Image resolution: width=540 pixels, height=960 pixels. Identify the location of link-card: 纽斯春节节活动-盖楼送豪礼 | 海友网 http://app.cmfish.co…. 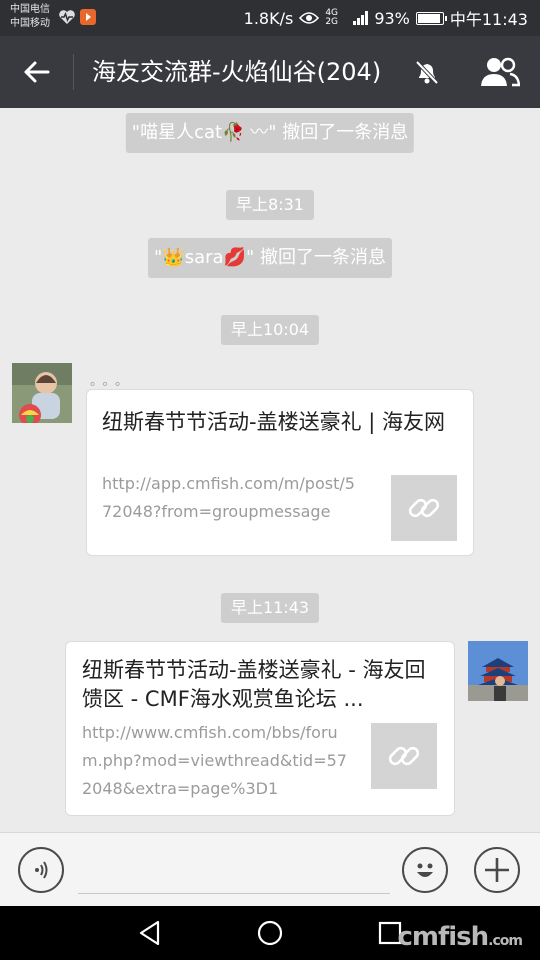
(280, 472).